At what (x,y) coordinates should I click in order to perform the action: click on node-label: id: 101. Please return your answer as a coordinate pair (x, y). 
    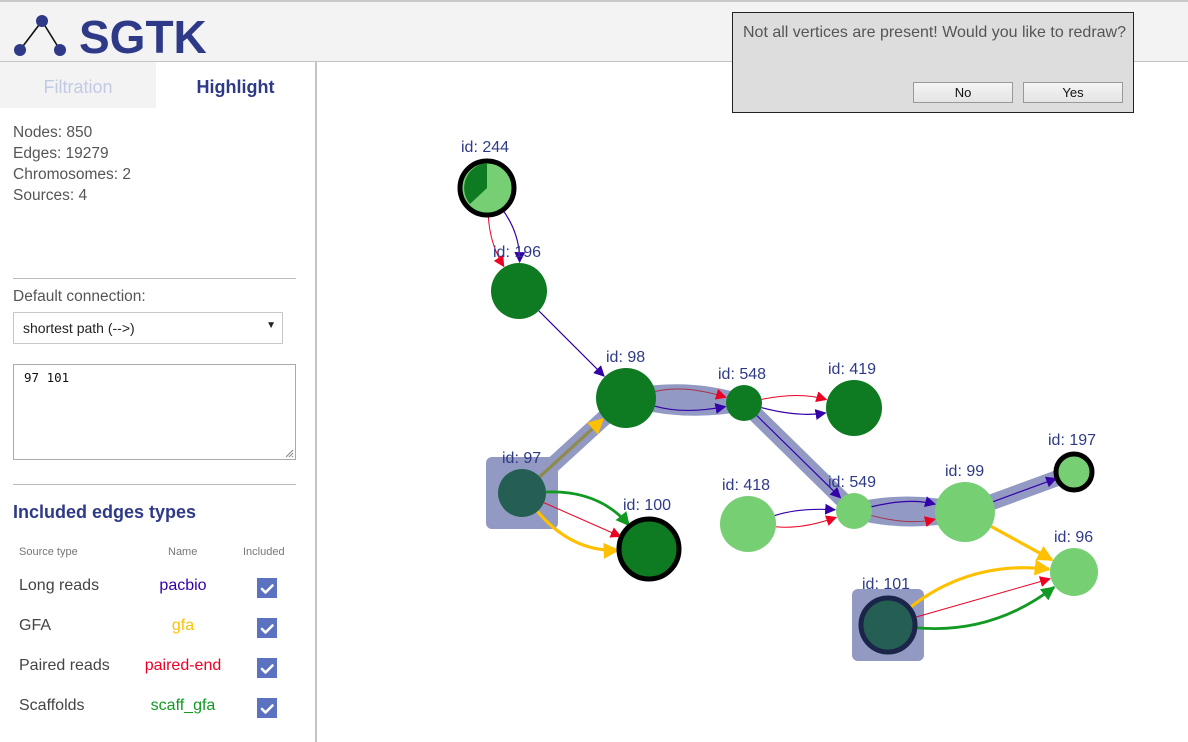
    Looking at the image, I should click on (886, 584).